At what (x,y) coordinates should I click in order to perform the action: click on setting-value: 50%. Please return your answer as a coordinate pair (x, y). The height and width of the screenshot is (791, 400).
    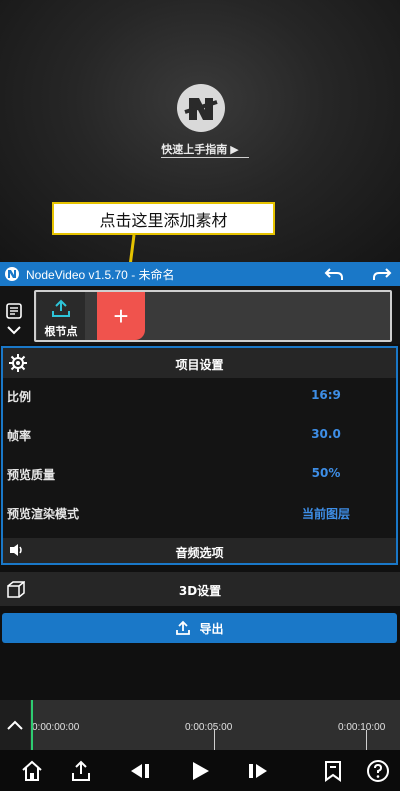
    Looking at the image, I should click on (326, 473).